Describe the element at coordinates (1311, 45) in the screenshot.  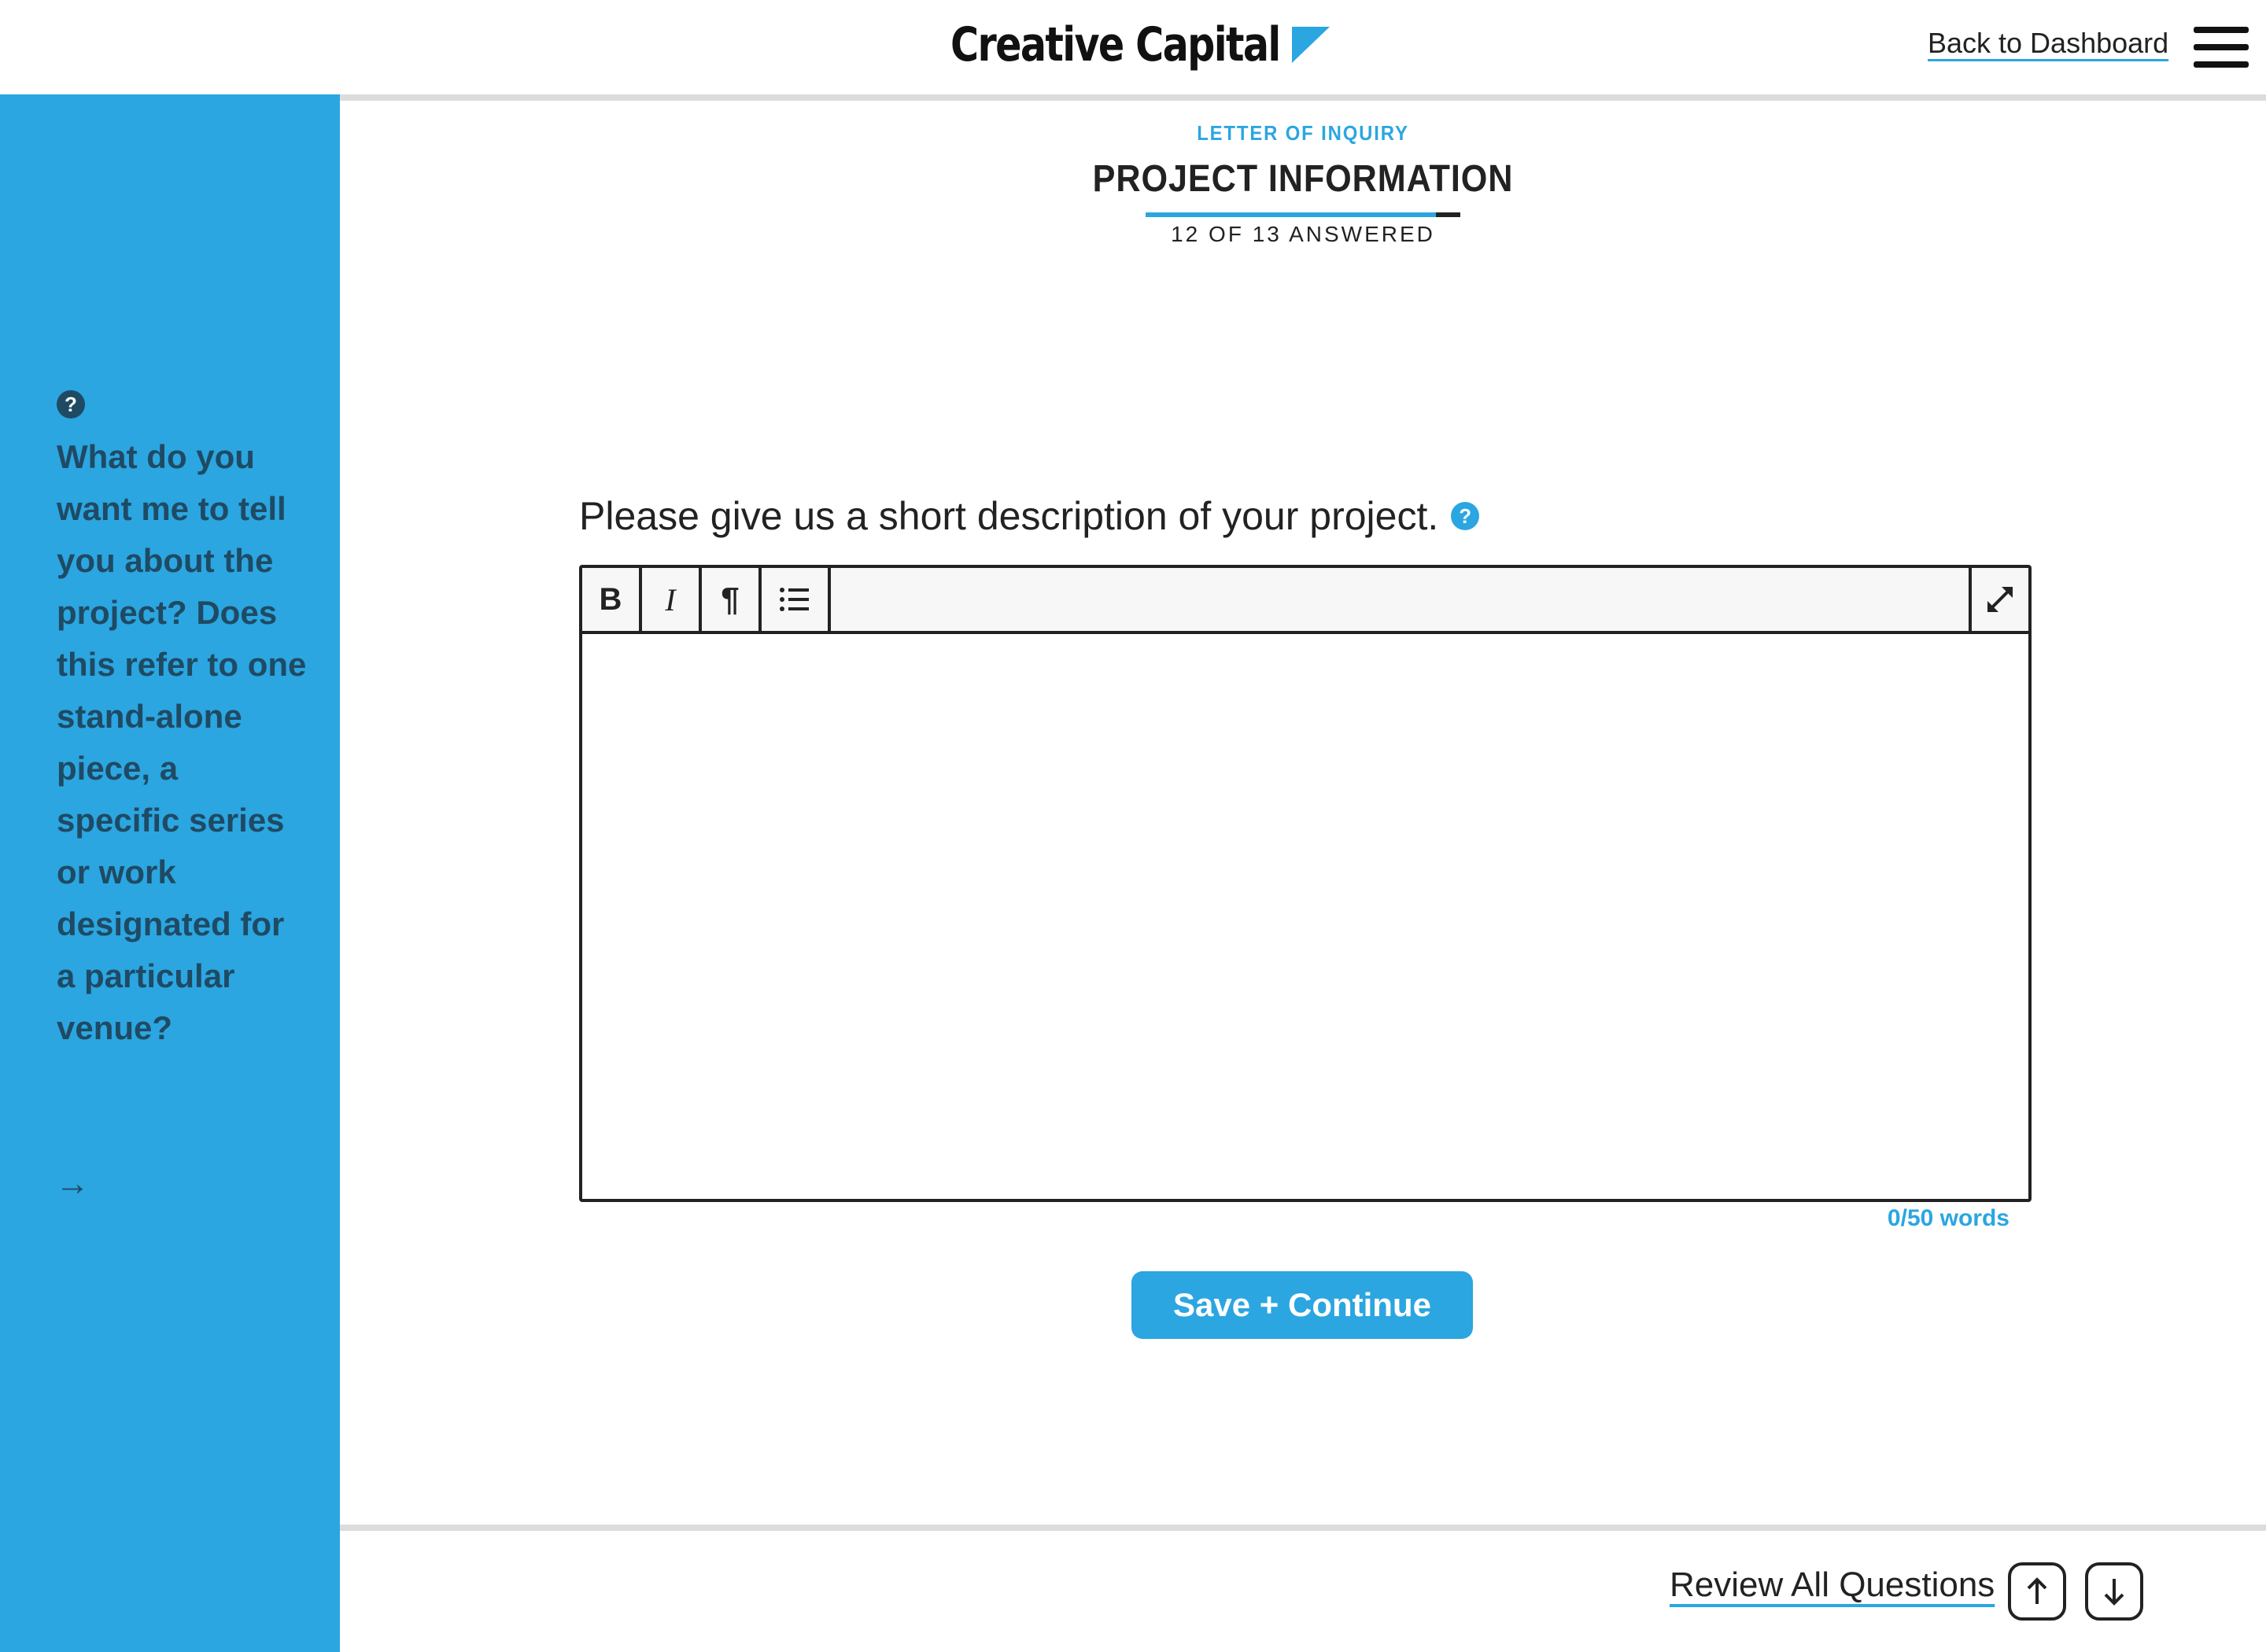
I see `logo-flag-icon` at that location.